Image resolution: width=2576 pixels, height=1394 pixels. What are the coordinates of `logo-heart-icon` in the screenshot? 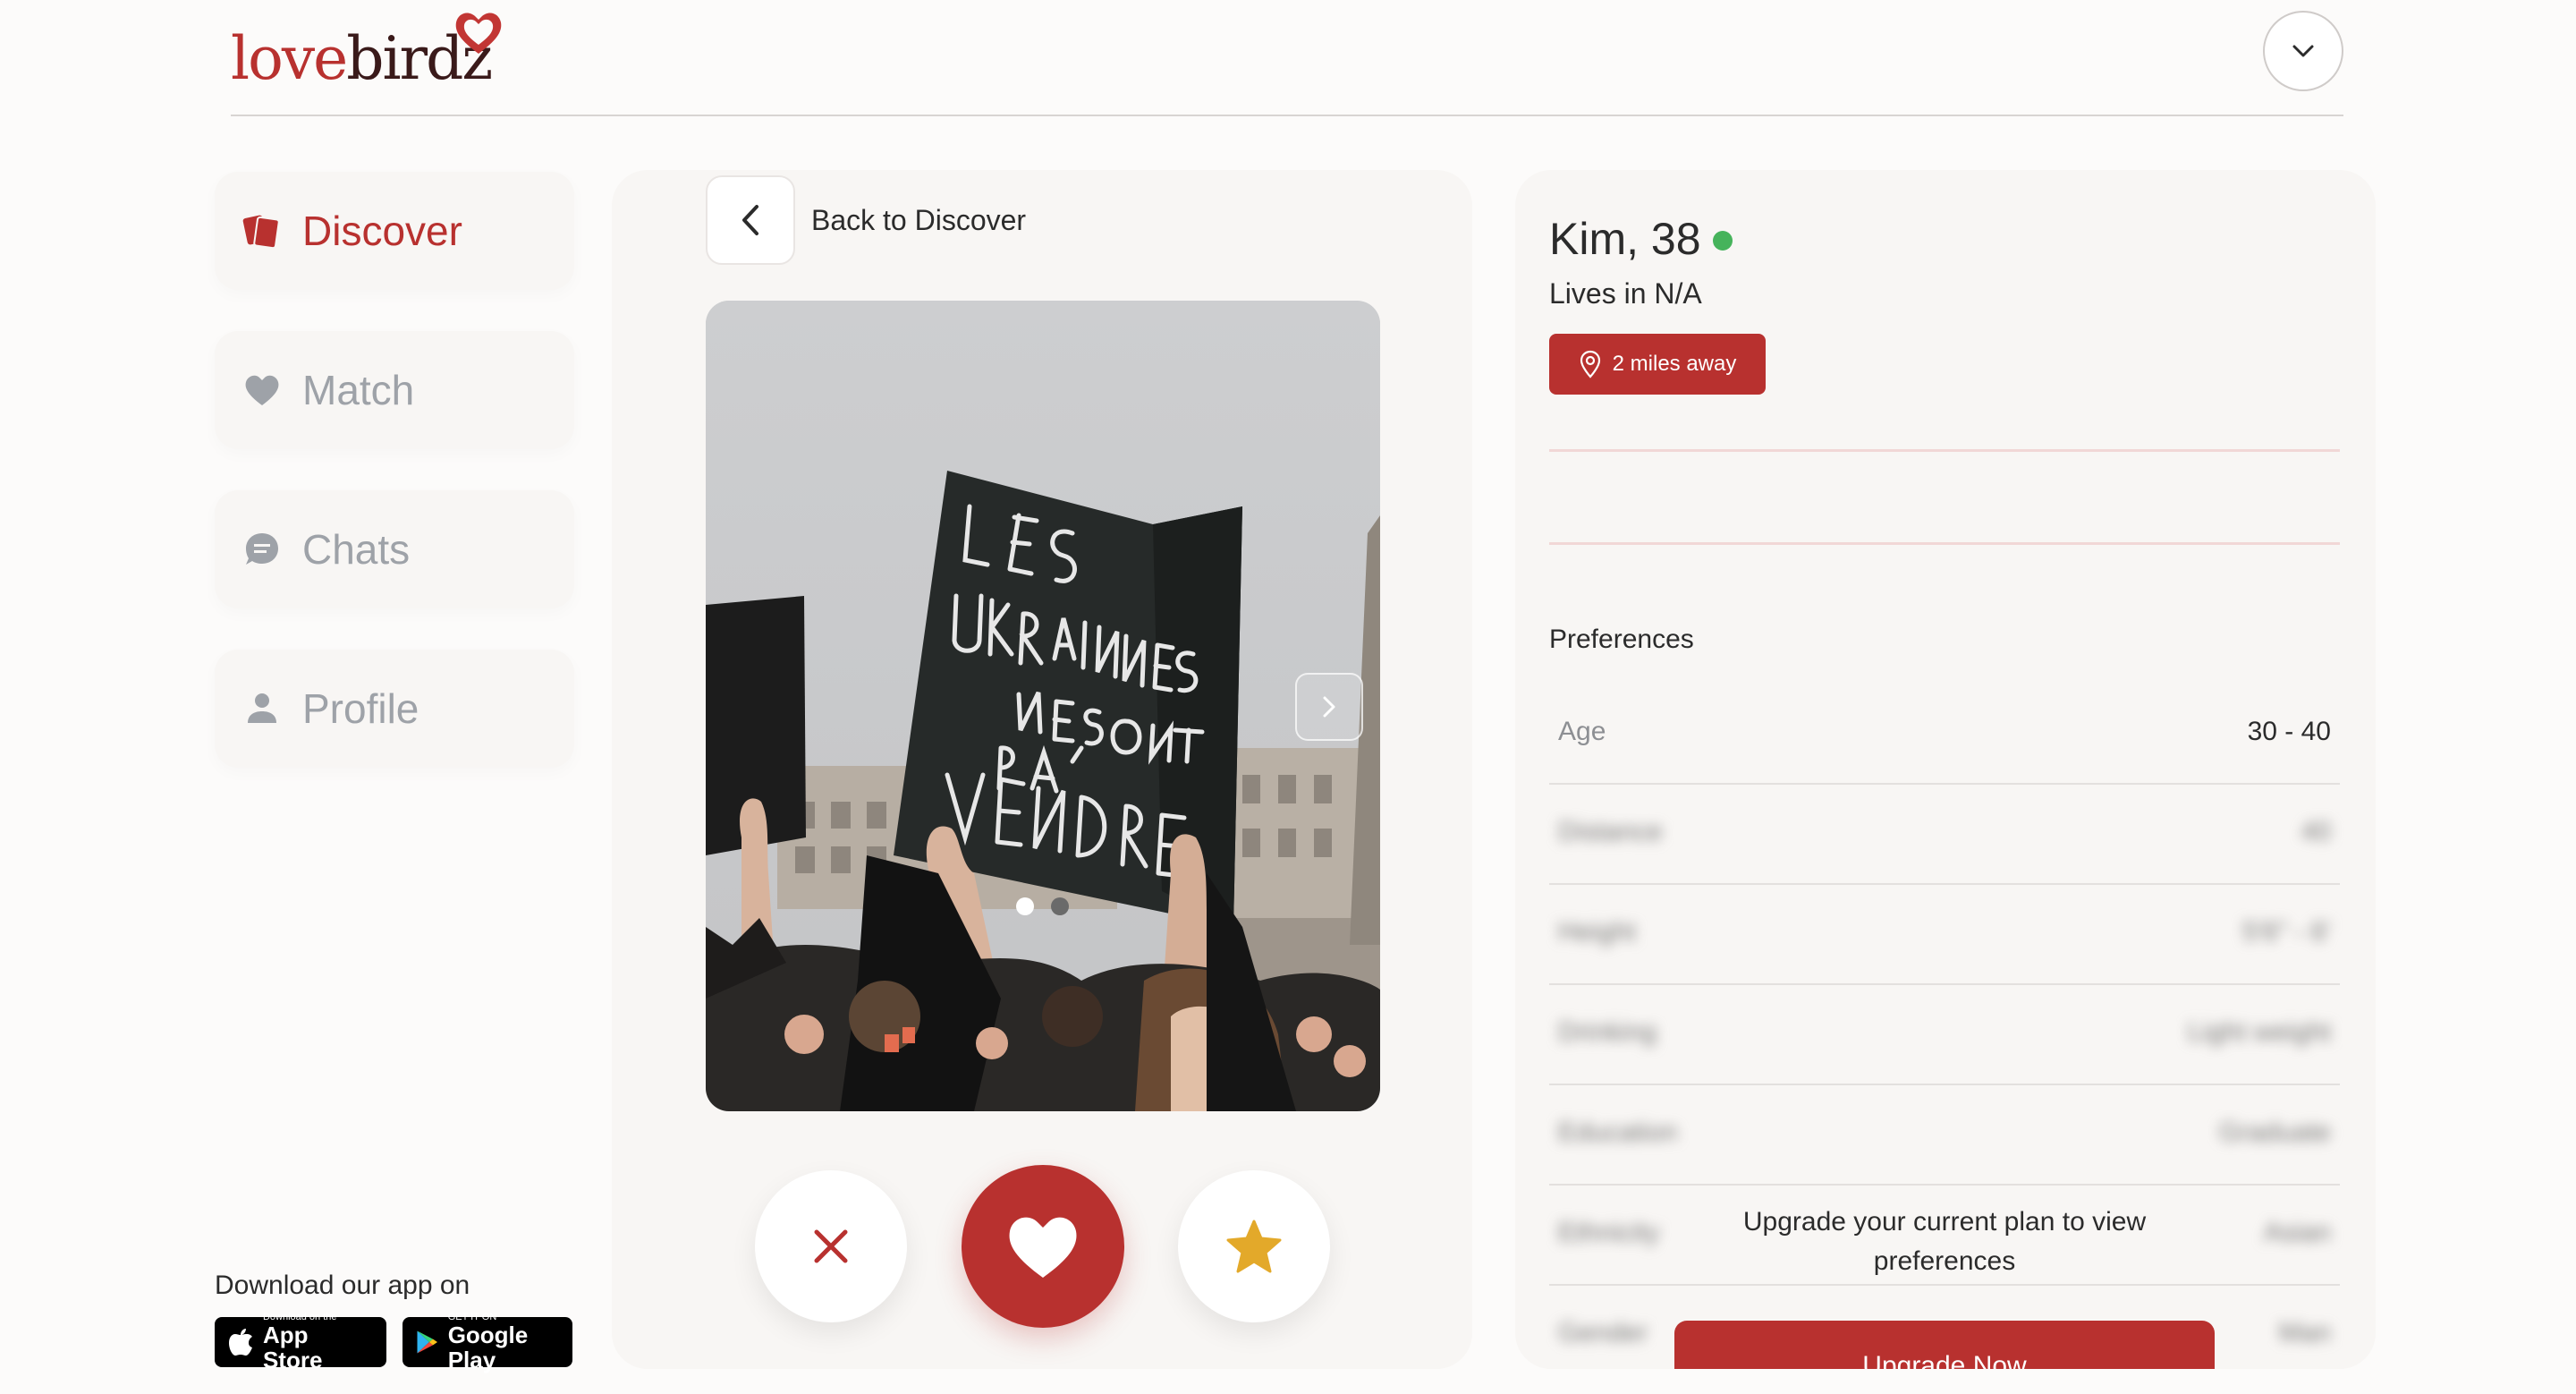 It's located at (478, 34).